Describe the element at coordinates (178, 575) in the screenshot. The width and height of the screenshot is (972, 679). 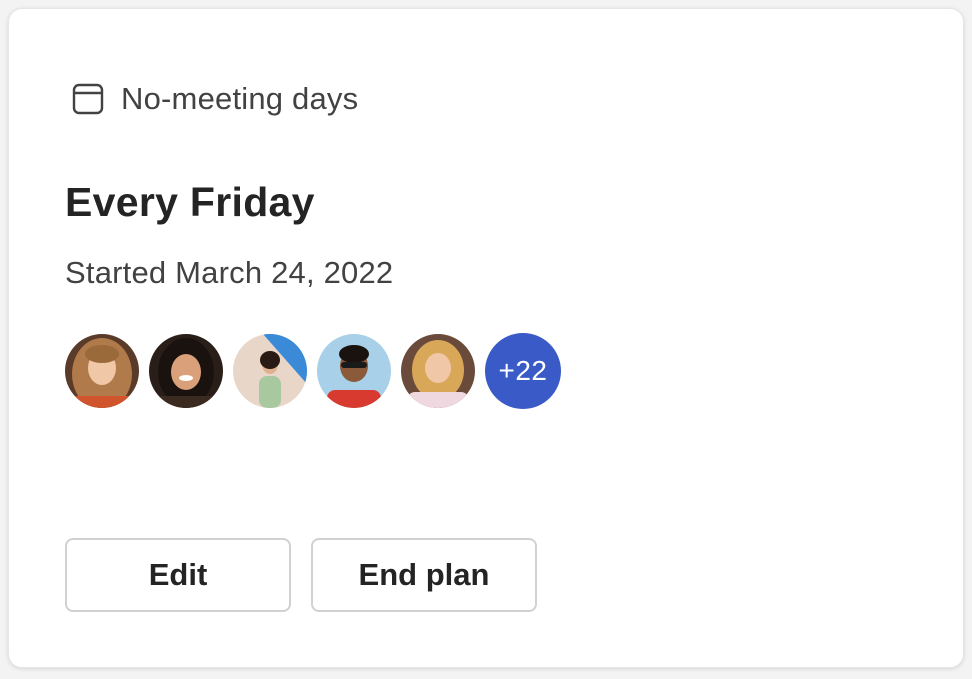
I see `edit-button: Edit` at that location.